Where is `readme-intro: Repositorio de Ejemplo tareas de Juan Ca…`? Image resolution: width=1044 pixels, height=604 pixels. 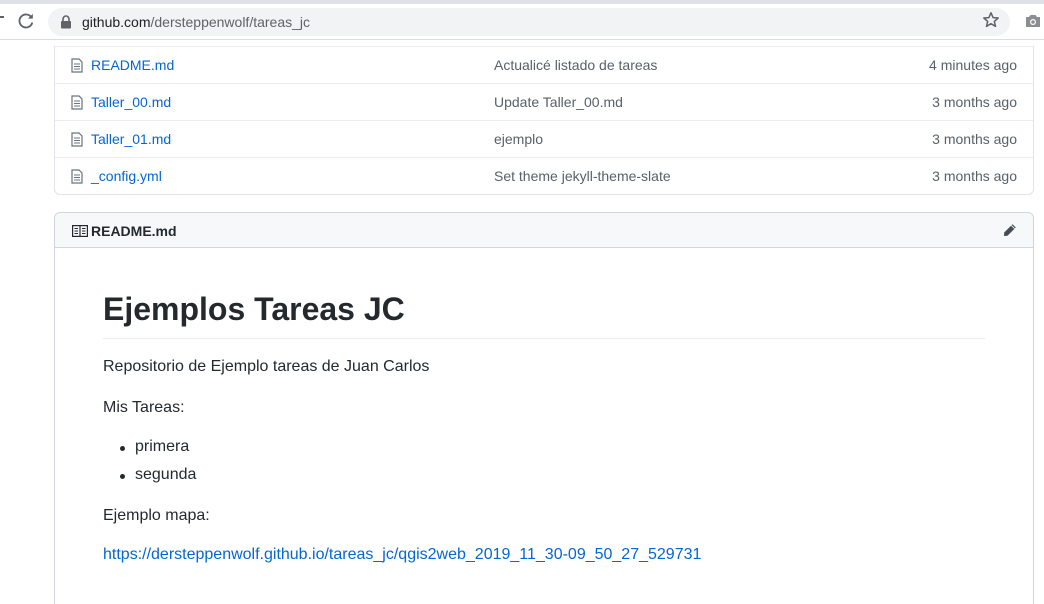
readme-intro: Repositorio de Ejemplo tareas de Juan Ca… is located at coordinates (266, 366).